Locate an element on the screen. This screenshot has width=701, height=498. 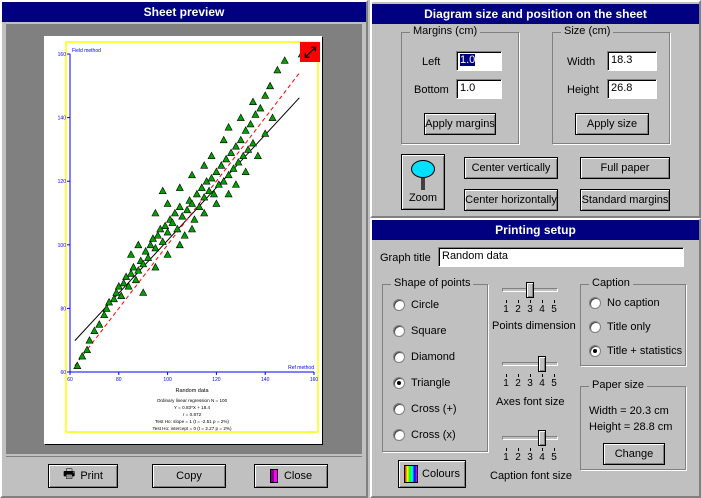
change-paper-button: Change is located at coordinates (634, 454).